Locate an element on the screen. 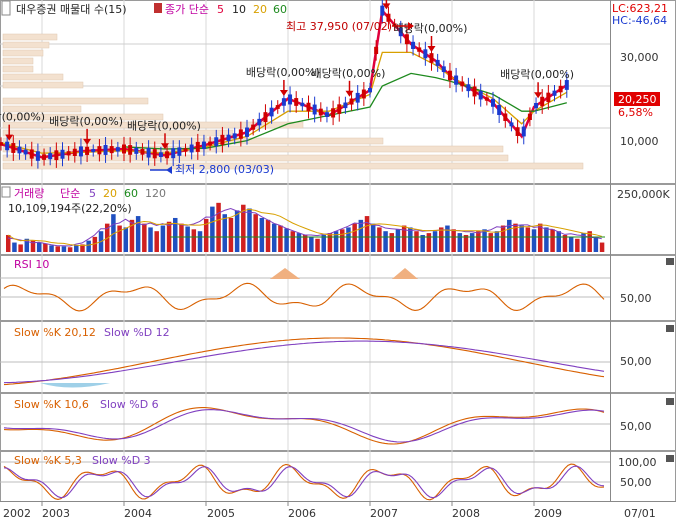 The width and height of the screenshot is (676, 527). slow2-title-d: Slow %D 6 is located at coordinates (129, 404).